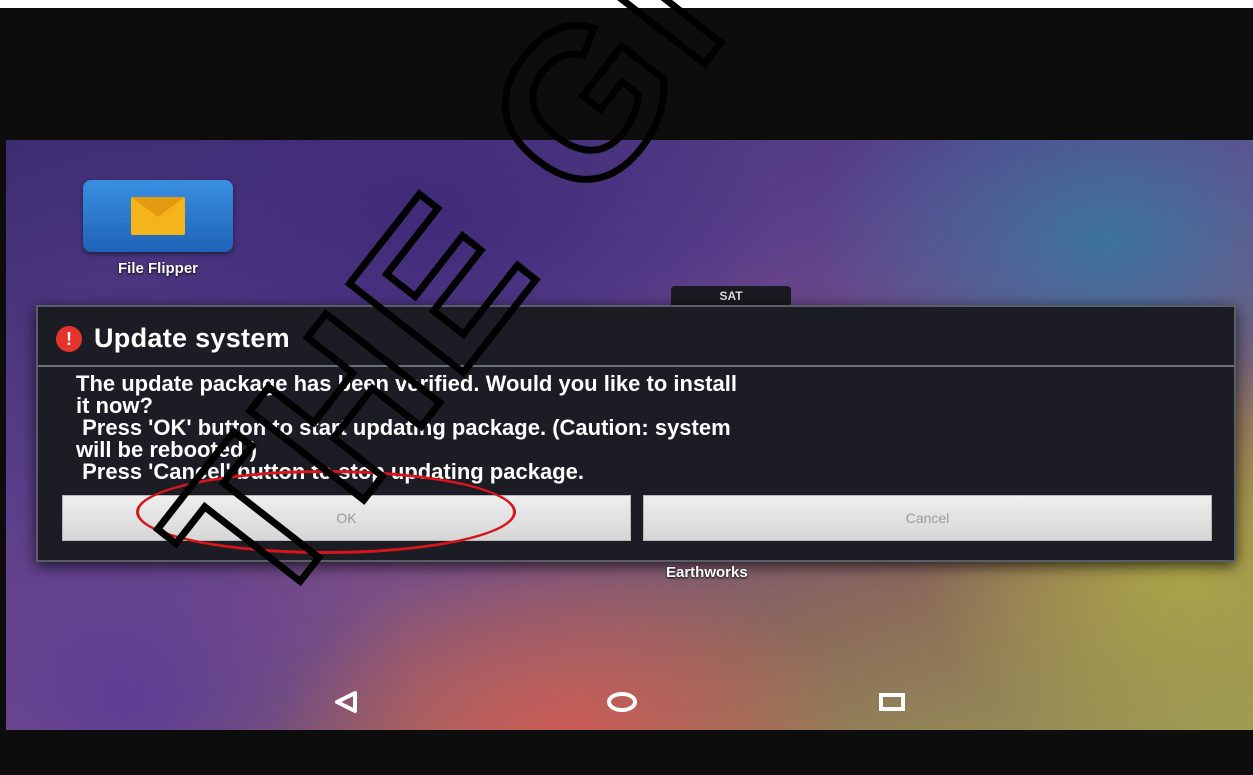  I want to click on navigation-bar, so click(629, 702).